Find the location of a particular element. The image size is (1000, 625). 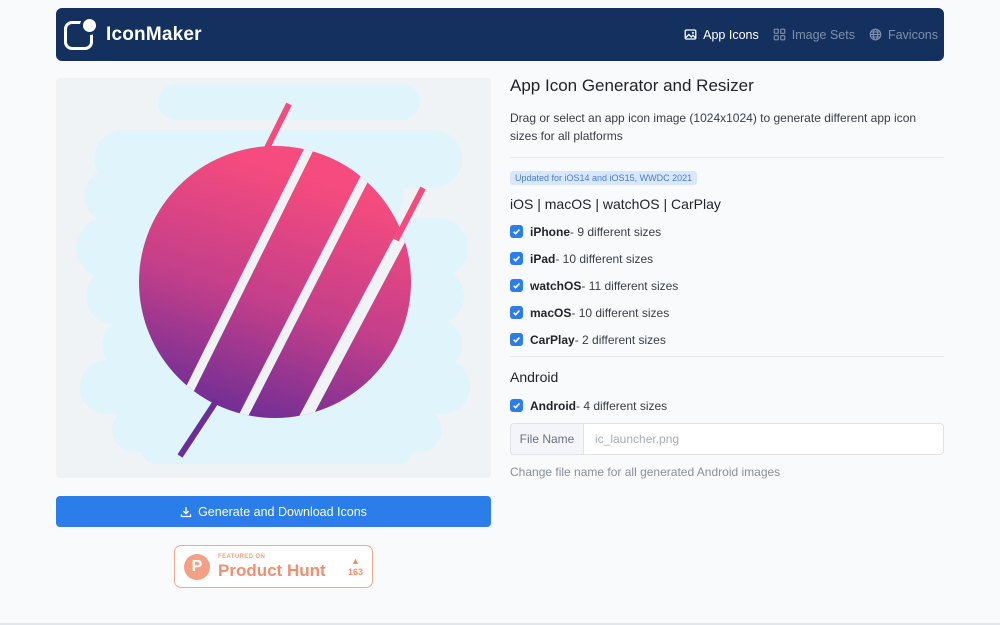

android-options-list: Android - 4 different sizes is located at coordinates (727, 405).